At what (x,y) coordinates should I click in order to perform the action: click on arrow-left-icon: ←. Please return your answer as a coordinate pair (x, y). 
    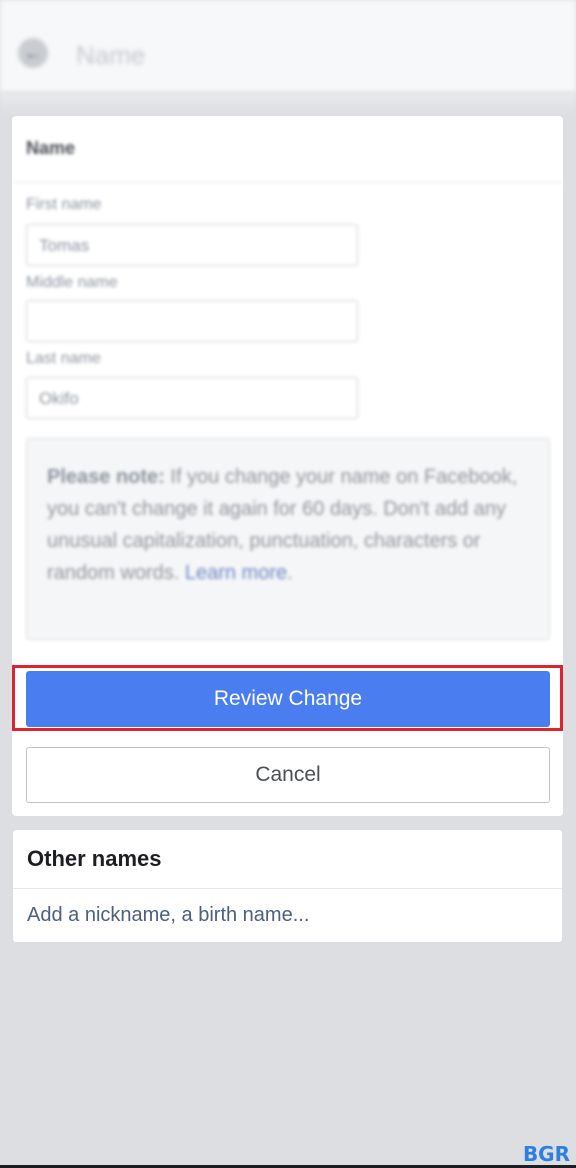
    Looking at the image, I should click on (33, 53).